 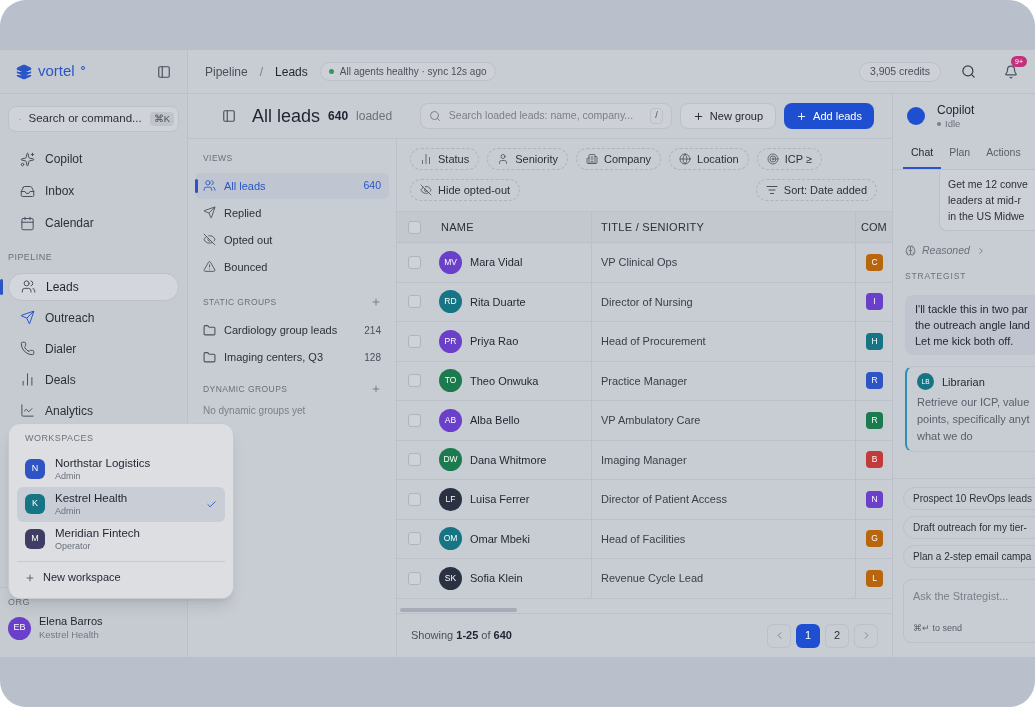 I want to click on lead-avatar: RD, so click(x=450, y=302).